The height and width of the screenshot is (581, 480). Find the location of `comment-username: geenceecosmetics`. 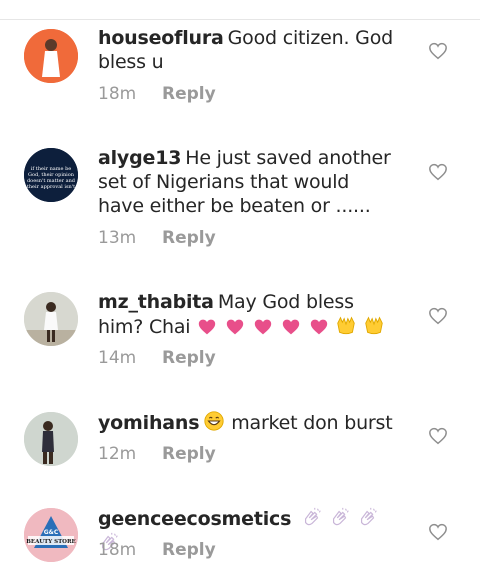

comment-username: geenceecosmetics is located at coordinates (194, 519).